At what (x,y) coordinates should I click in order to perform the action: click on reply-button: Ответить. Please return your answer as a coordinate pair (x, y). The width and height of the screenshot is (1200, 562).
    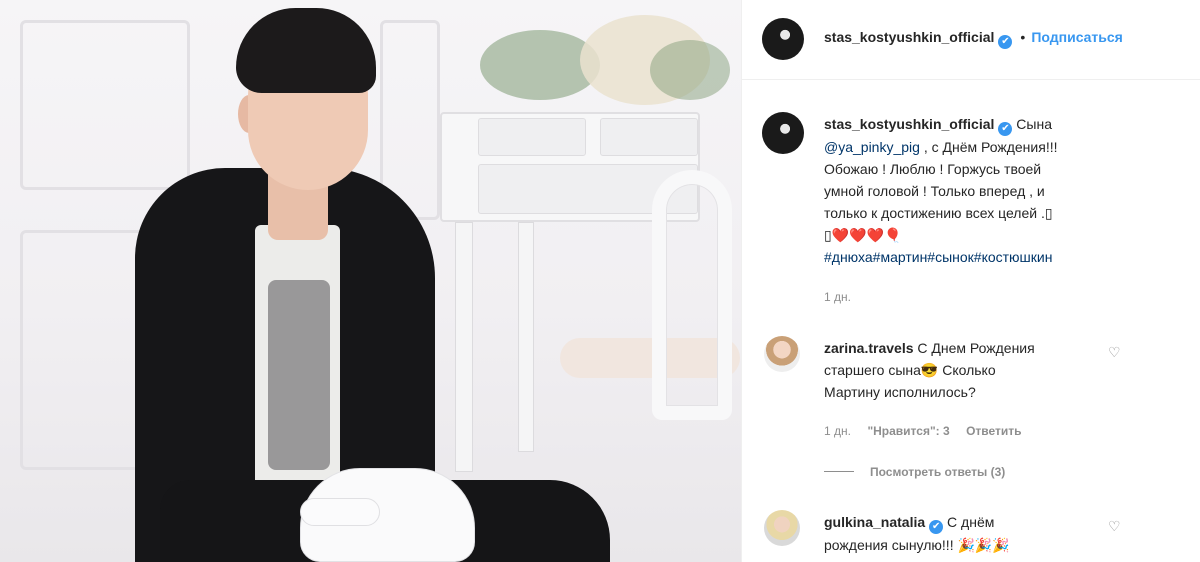
    Looking at the image, I should click on (993, 431).